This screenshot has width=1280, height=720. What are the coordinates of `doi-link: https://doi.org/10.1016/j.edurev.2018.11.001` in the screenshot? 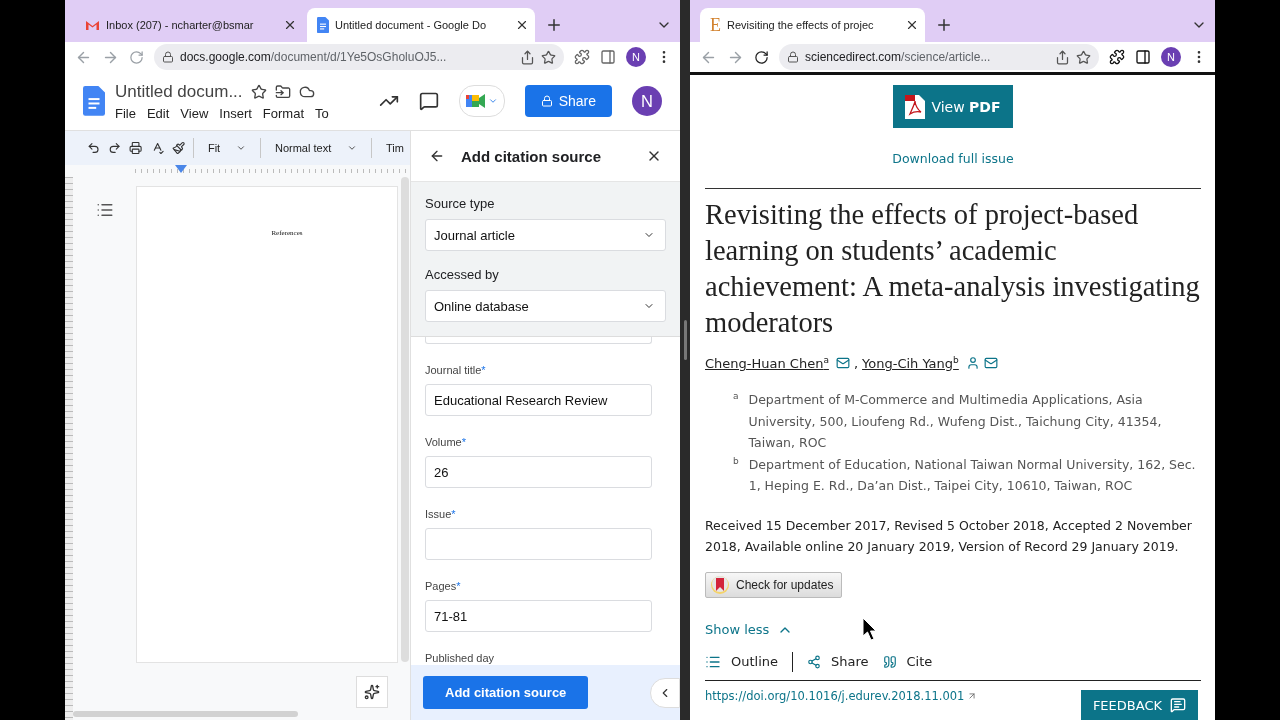 It's located at (835, 695).